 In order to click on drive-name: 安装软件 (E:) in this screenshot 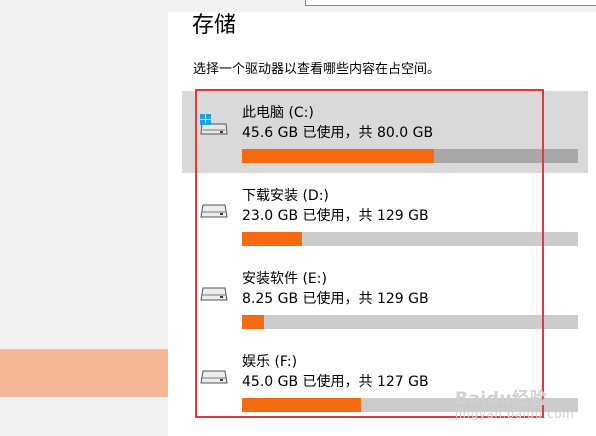, I will do `click(284, 279)`.